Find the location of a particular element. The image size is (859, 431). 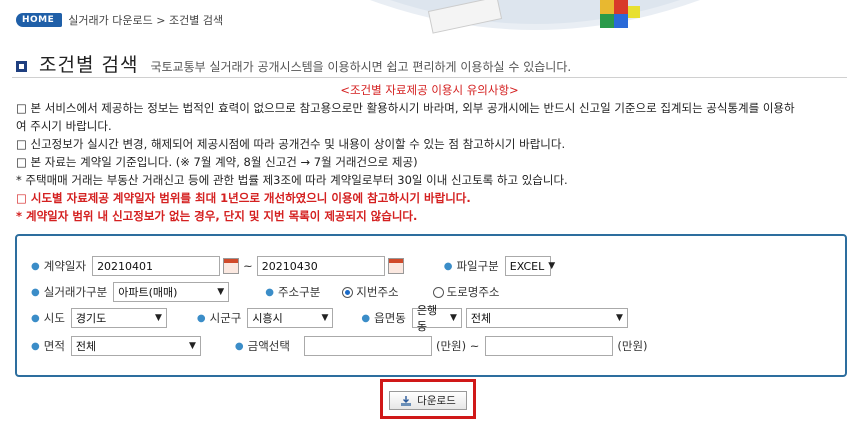

area-label: 면적 is located at coordinates (54, 346).